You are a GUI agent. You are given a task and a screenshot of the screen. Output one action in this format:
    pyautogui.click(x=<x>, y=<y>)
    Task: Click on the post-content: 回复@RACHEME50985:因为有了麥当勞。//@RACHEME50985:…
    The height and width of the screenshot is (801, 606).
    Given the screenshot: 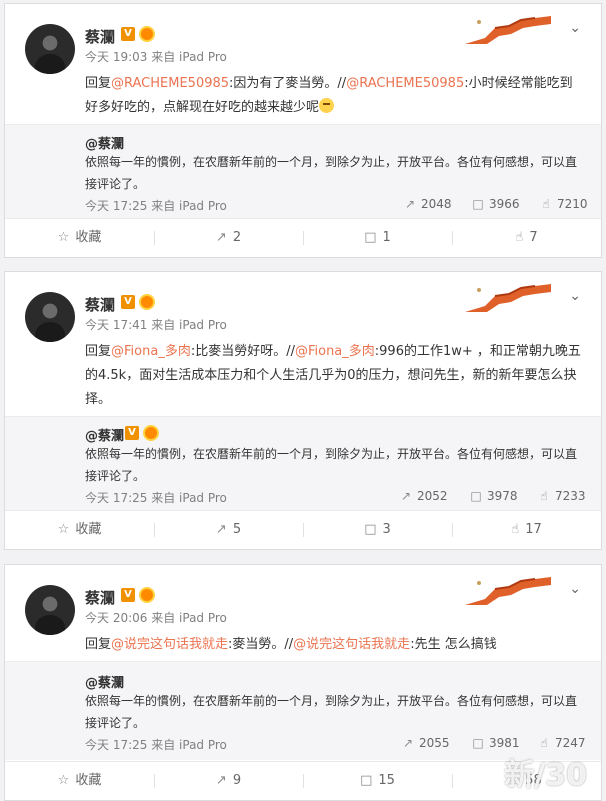 What is the action you would take?
    pyautogui.click(x=335, y=96)
    